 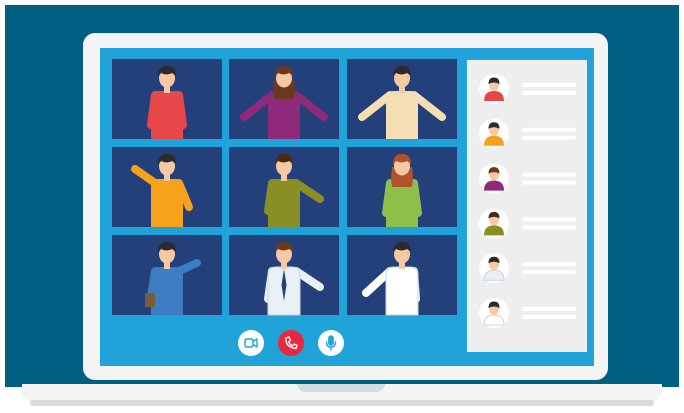 I want to click on microphone-button, so click(x=331, y=343).